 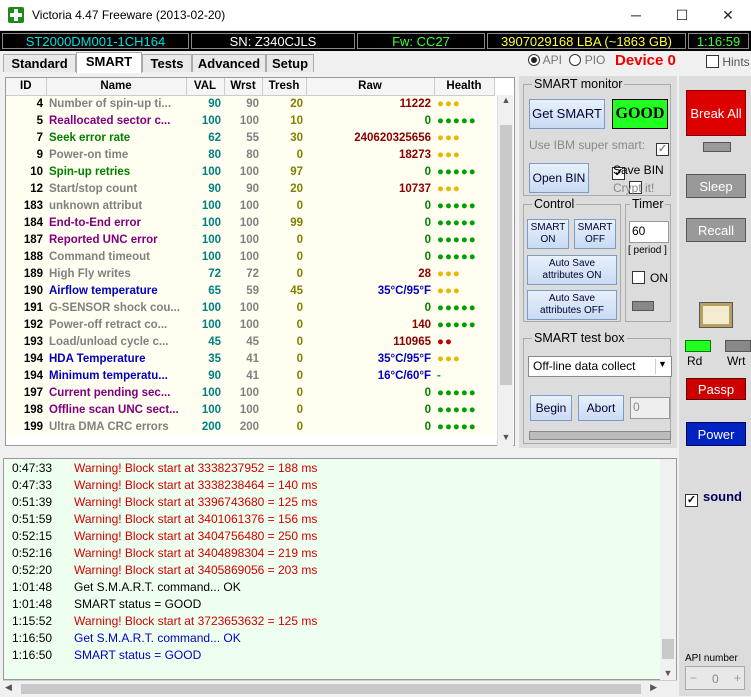 I want to click on table-row: 7 Seek error rate 62 55 30 240620325656 ●●●, so click(x=250, y=137).